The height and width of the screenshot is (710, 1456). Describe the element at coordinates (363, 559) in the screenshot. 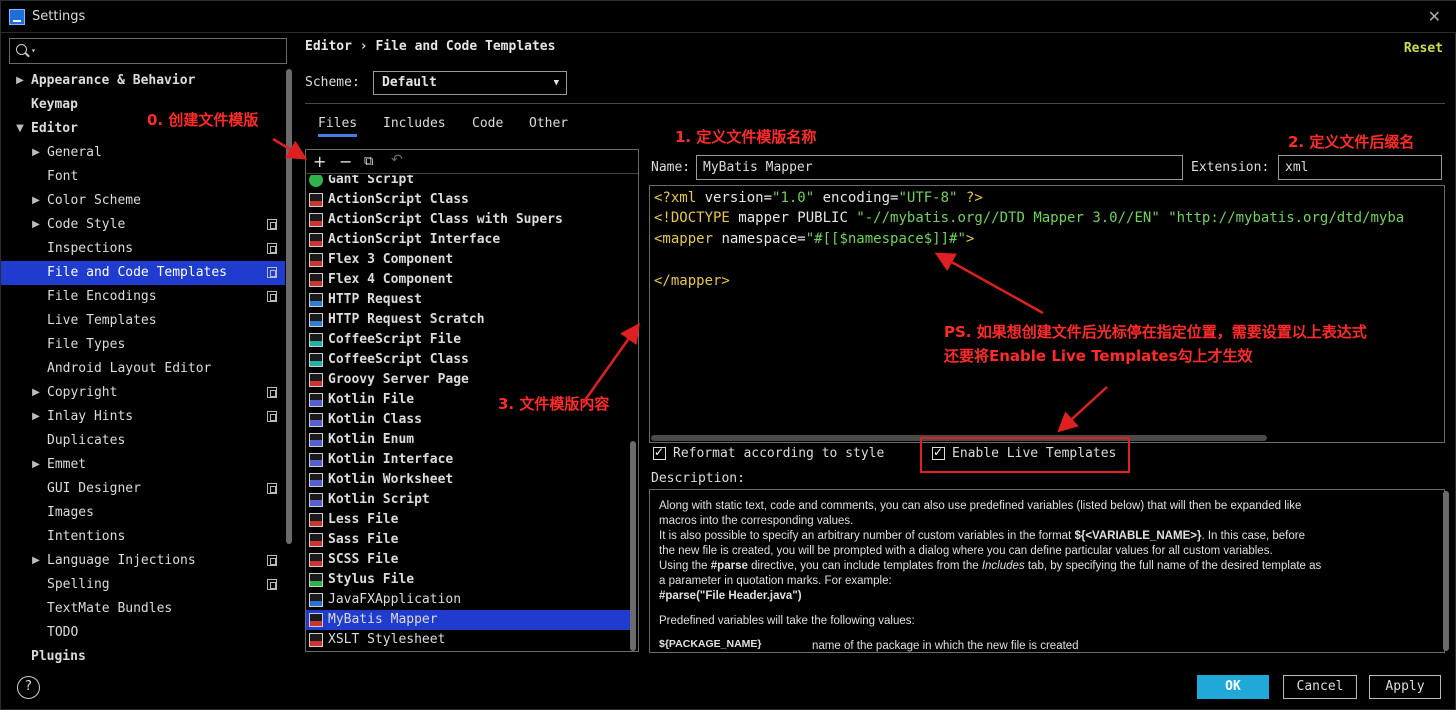

I see `template-name: SCSS File` at that location.